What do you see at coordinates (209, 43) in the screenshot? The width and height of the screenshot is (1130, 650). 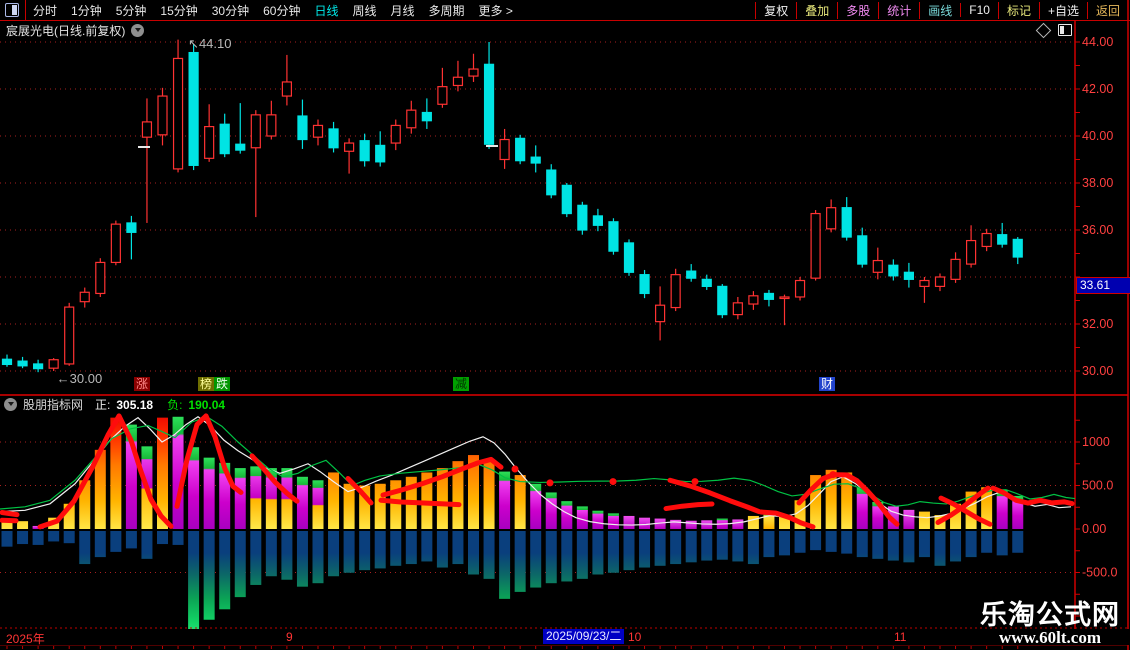 I see `high-price-annotation: ↖44.10` at bounding box center [209, 43].